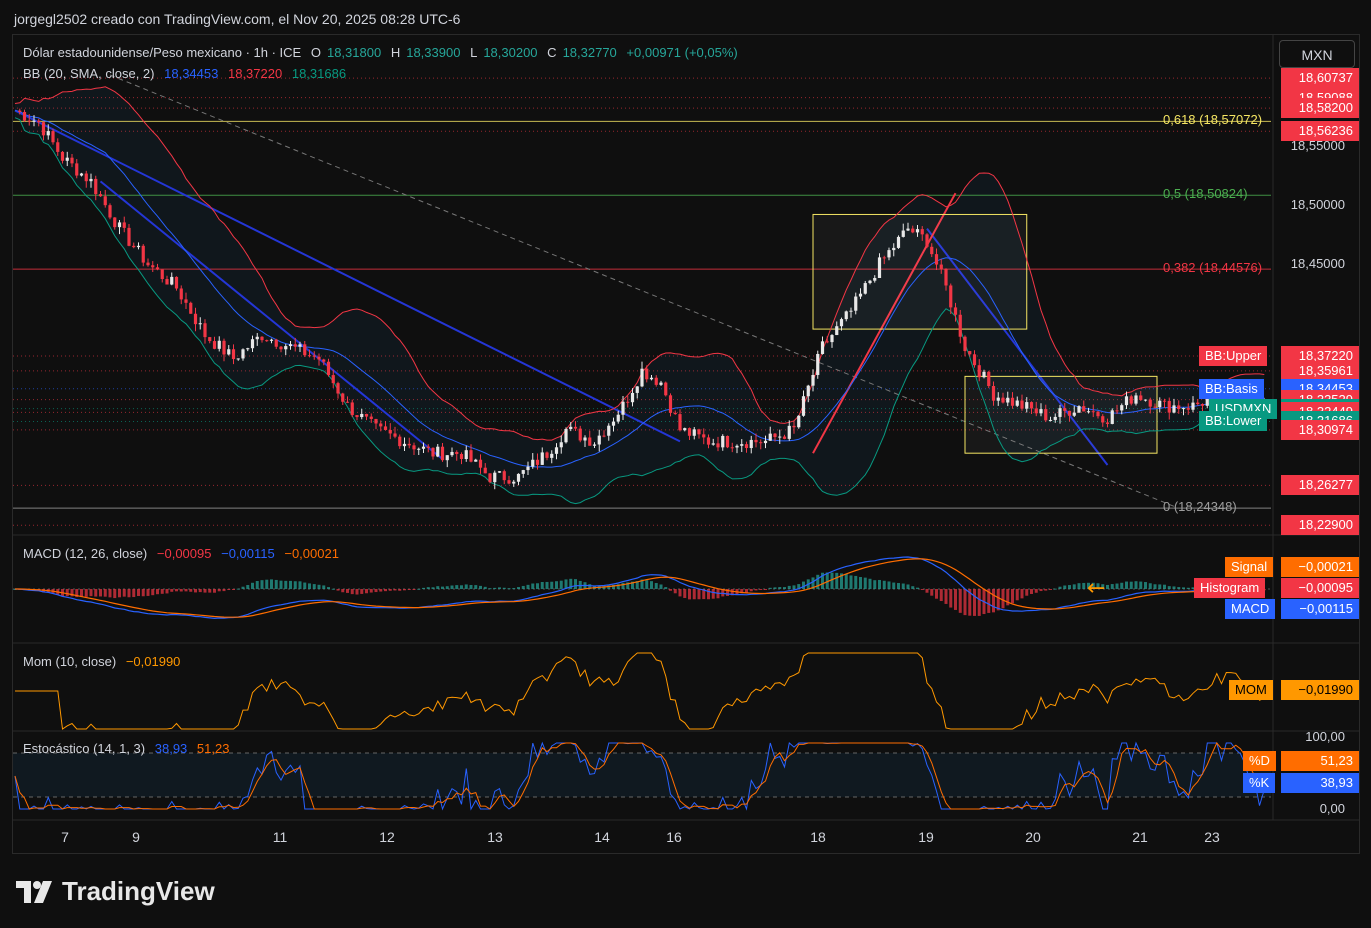 This screenshot has width=1371, height=928. I want to click on time-axis-label: 9, so click(136, 837).